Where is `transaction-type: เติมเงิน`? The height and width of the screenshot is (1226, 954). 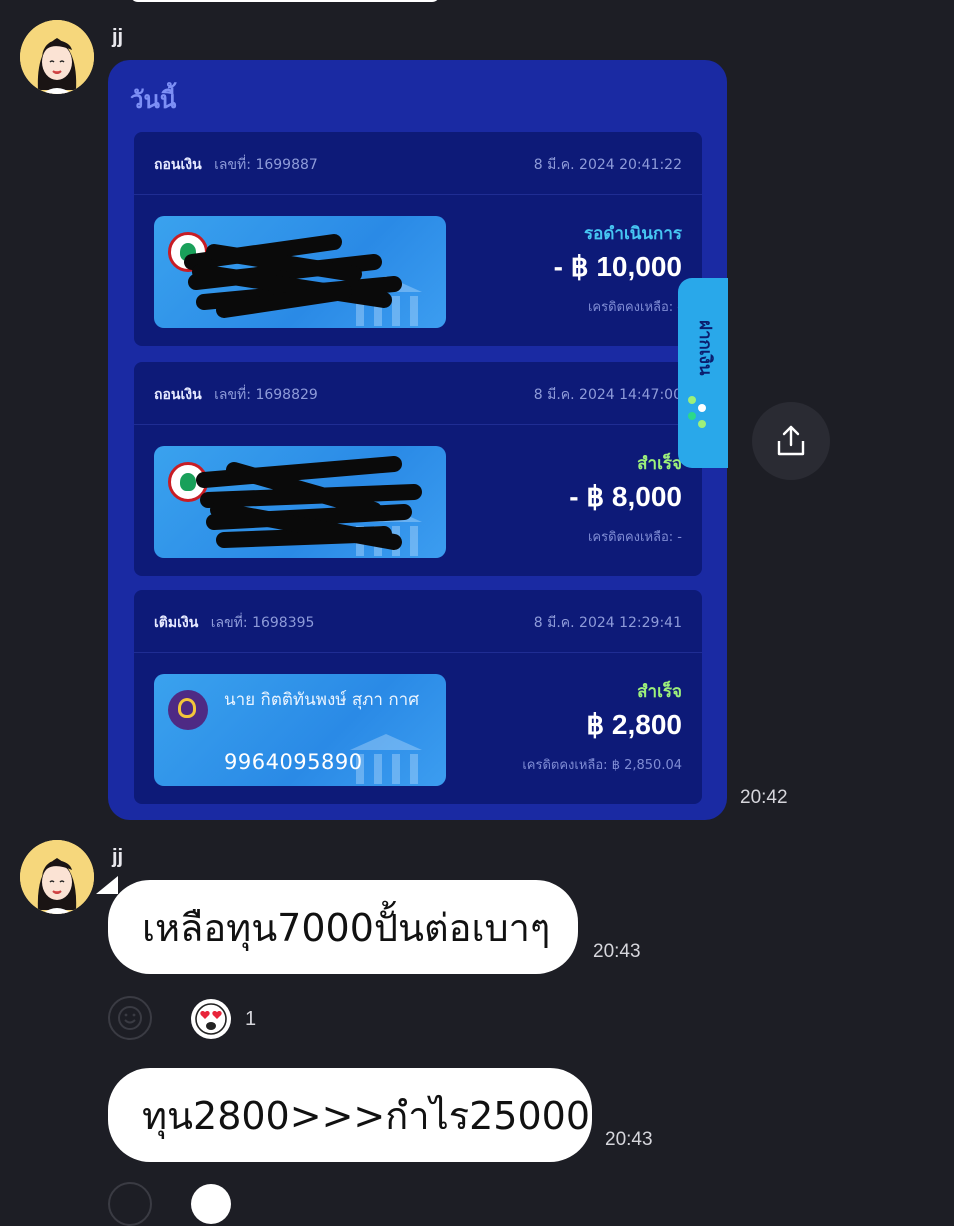
transaction-type: เติมเงิน is located at coordinates (176, 623).